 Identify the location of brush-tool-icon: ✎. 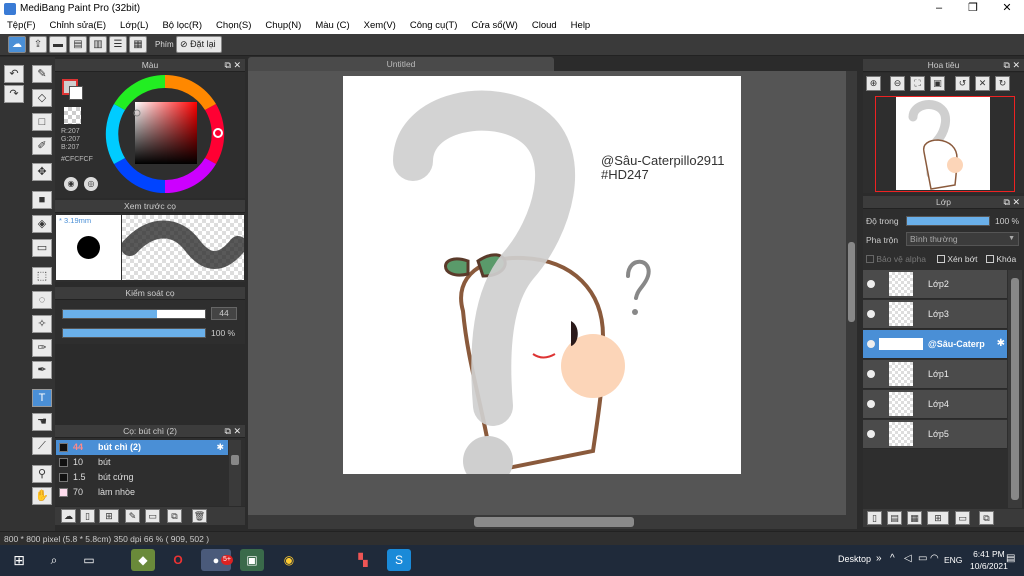
(42, 74).